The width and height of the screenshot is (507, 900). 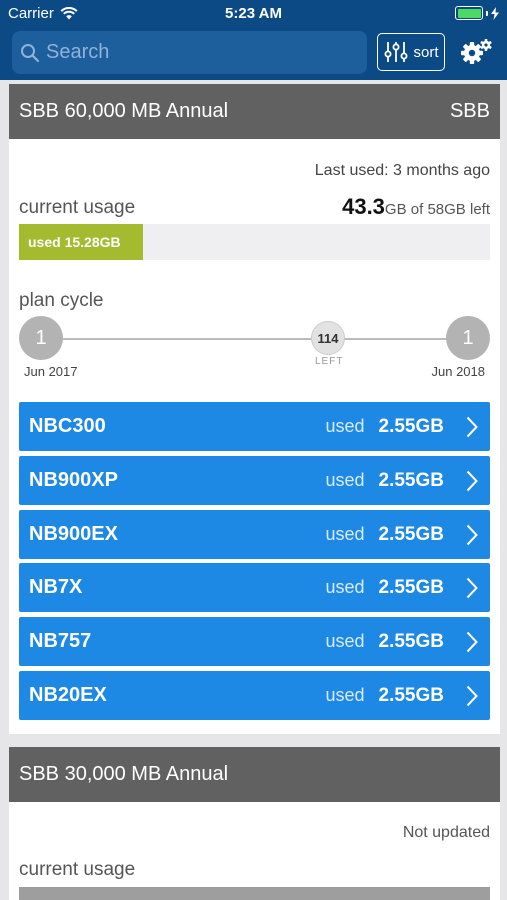 What do you see at coordinates (254, 480) in the screenshot?
I see `device-row: NB900XP used 2.55GB` at bounding box center [254, 480].